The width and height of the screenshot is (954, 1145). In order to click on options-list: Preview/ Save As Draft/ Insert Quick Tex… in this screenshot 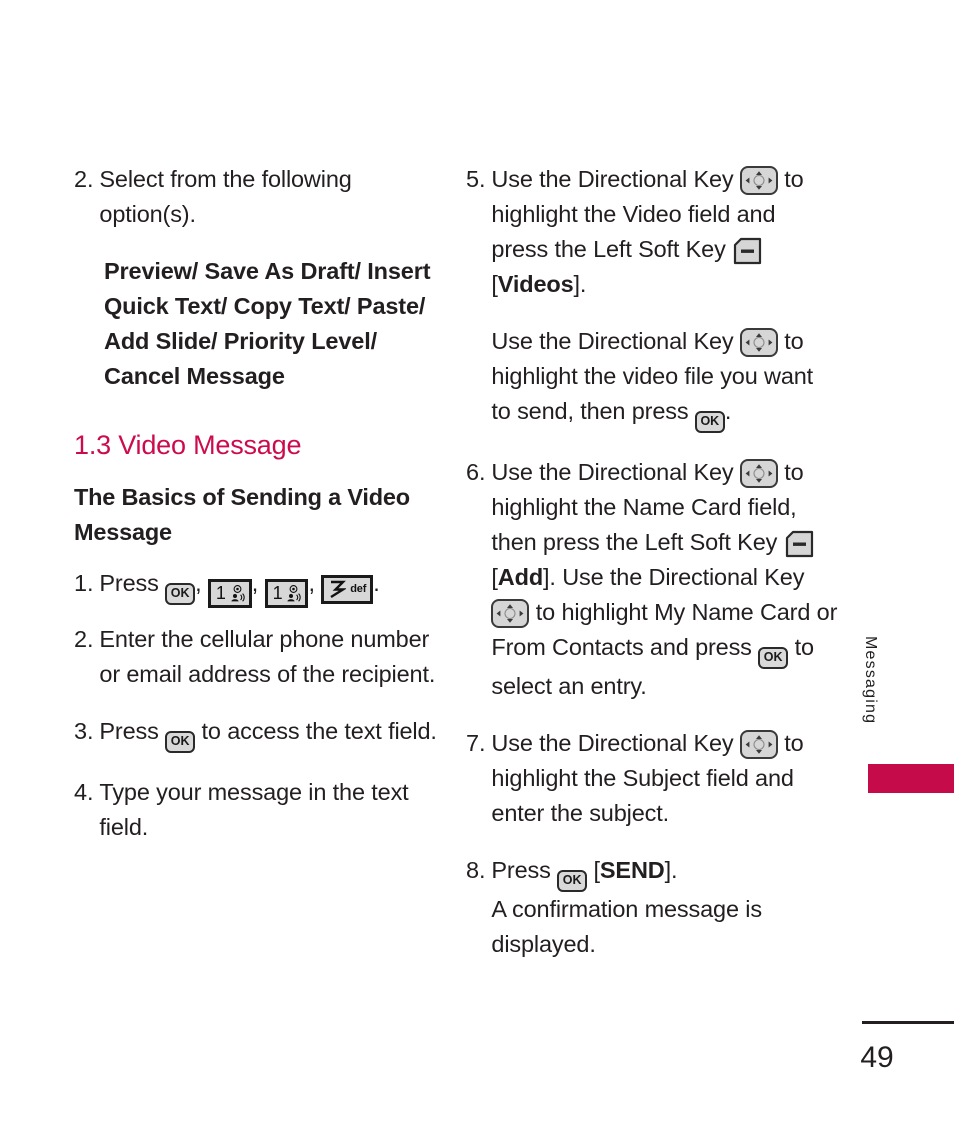, I will do `click(267, 323)`.